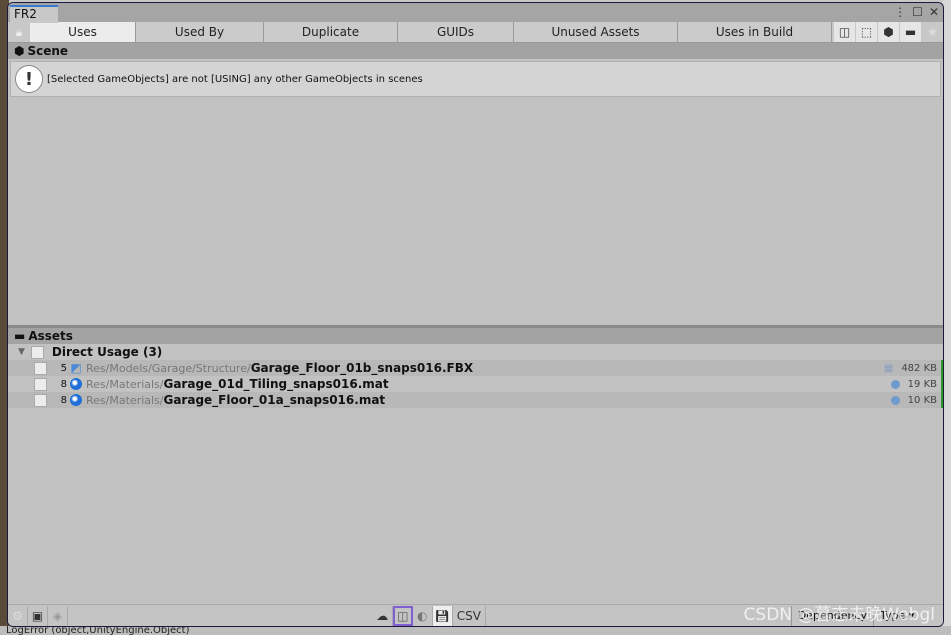  Describe the element at coordinates (362, 368) in the screenshot. I see `asset-name: Garage_Floor_01b_snaps016.FBX` at that location.